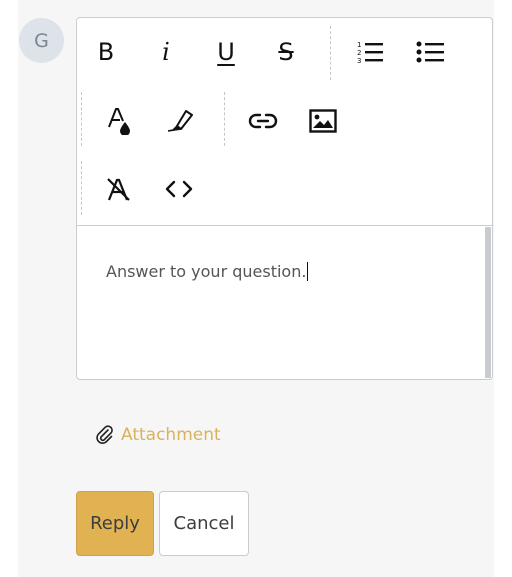 The image size is (512, 577). I want to click on highlight-button, so click(179, 121).